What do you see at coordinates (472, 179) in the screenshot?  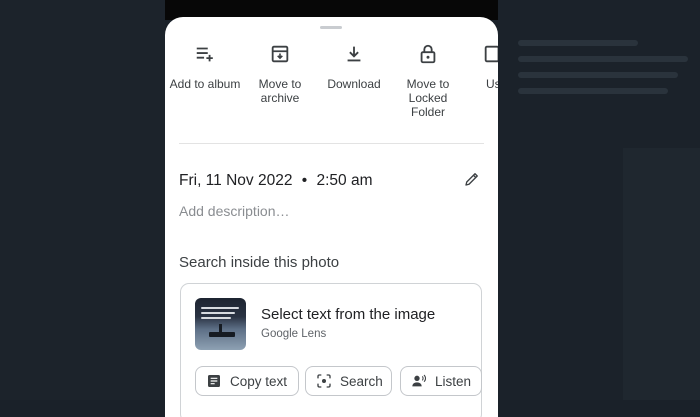 I see `edit-date-icon` at bounding box center [472, 179].